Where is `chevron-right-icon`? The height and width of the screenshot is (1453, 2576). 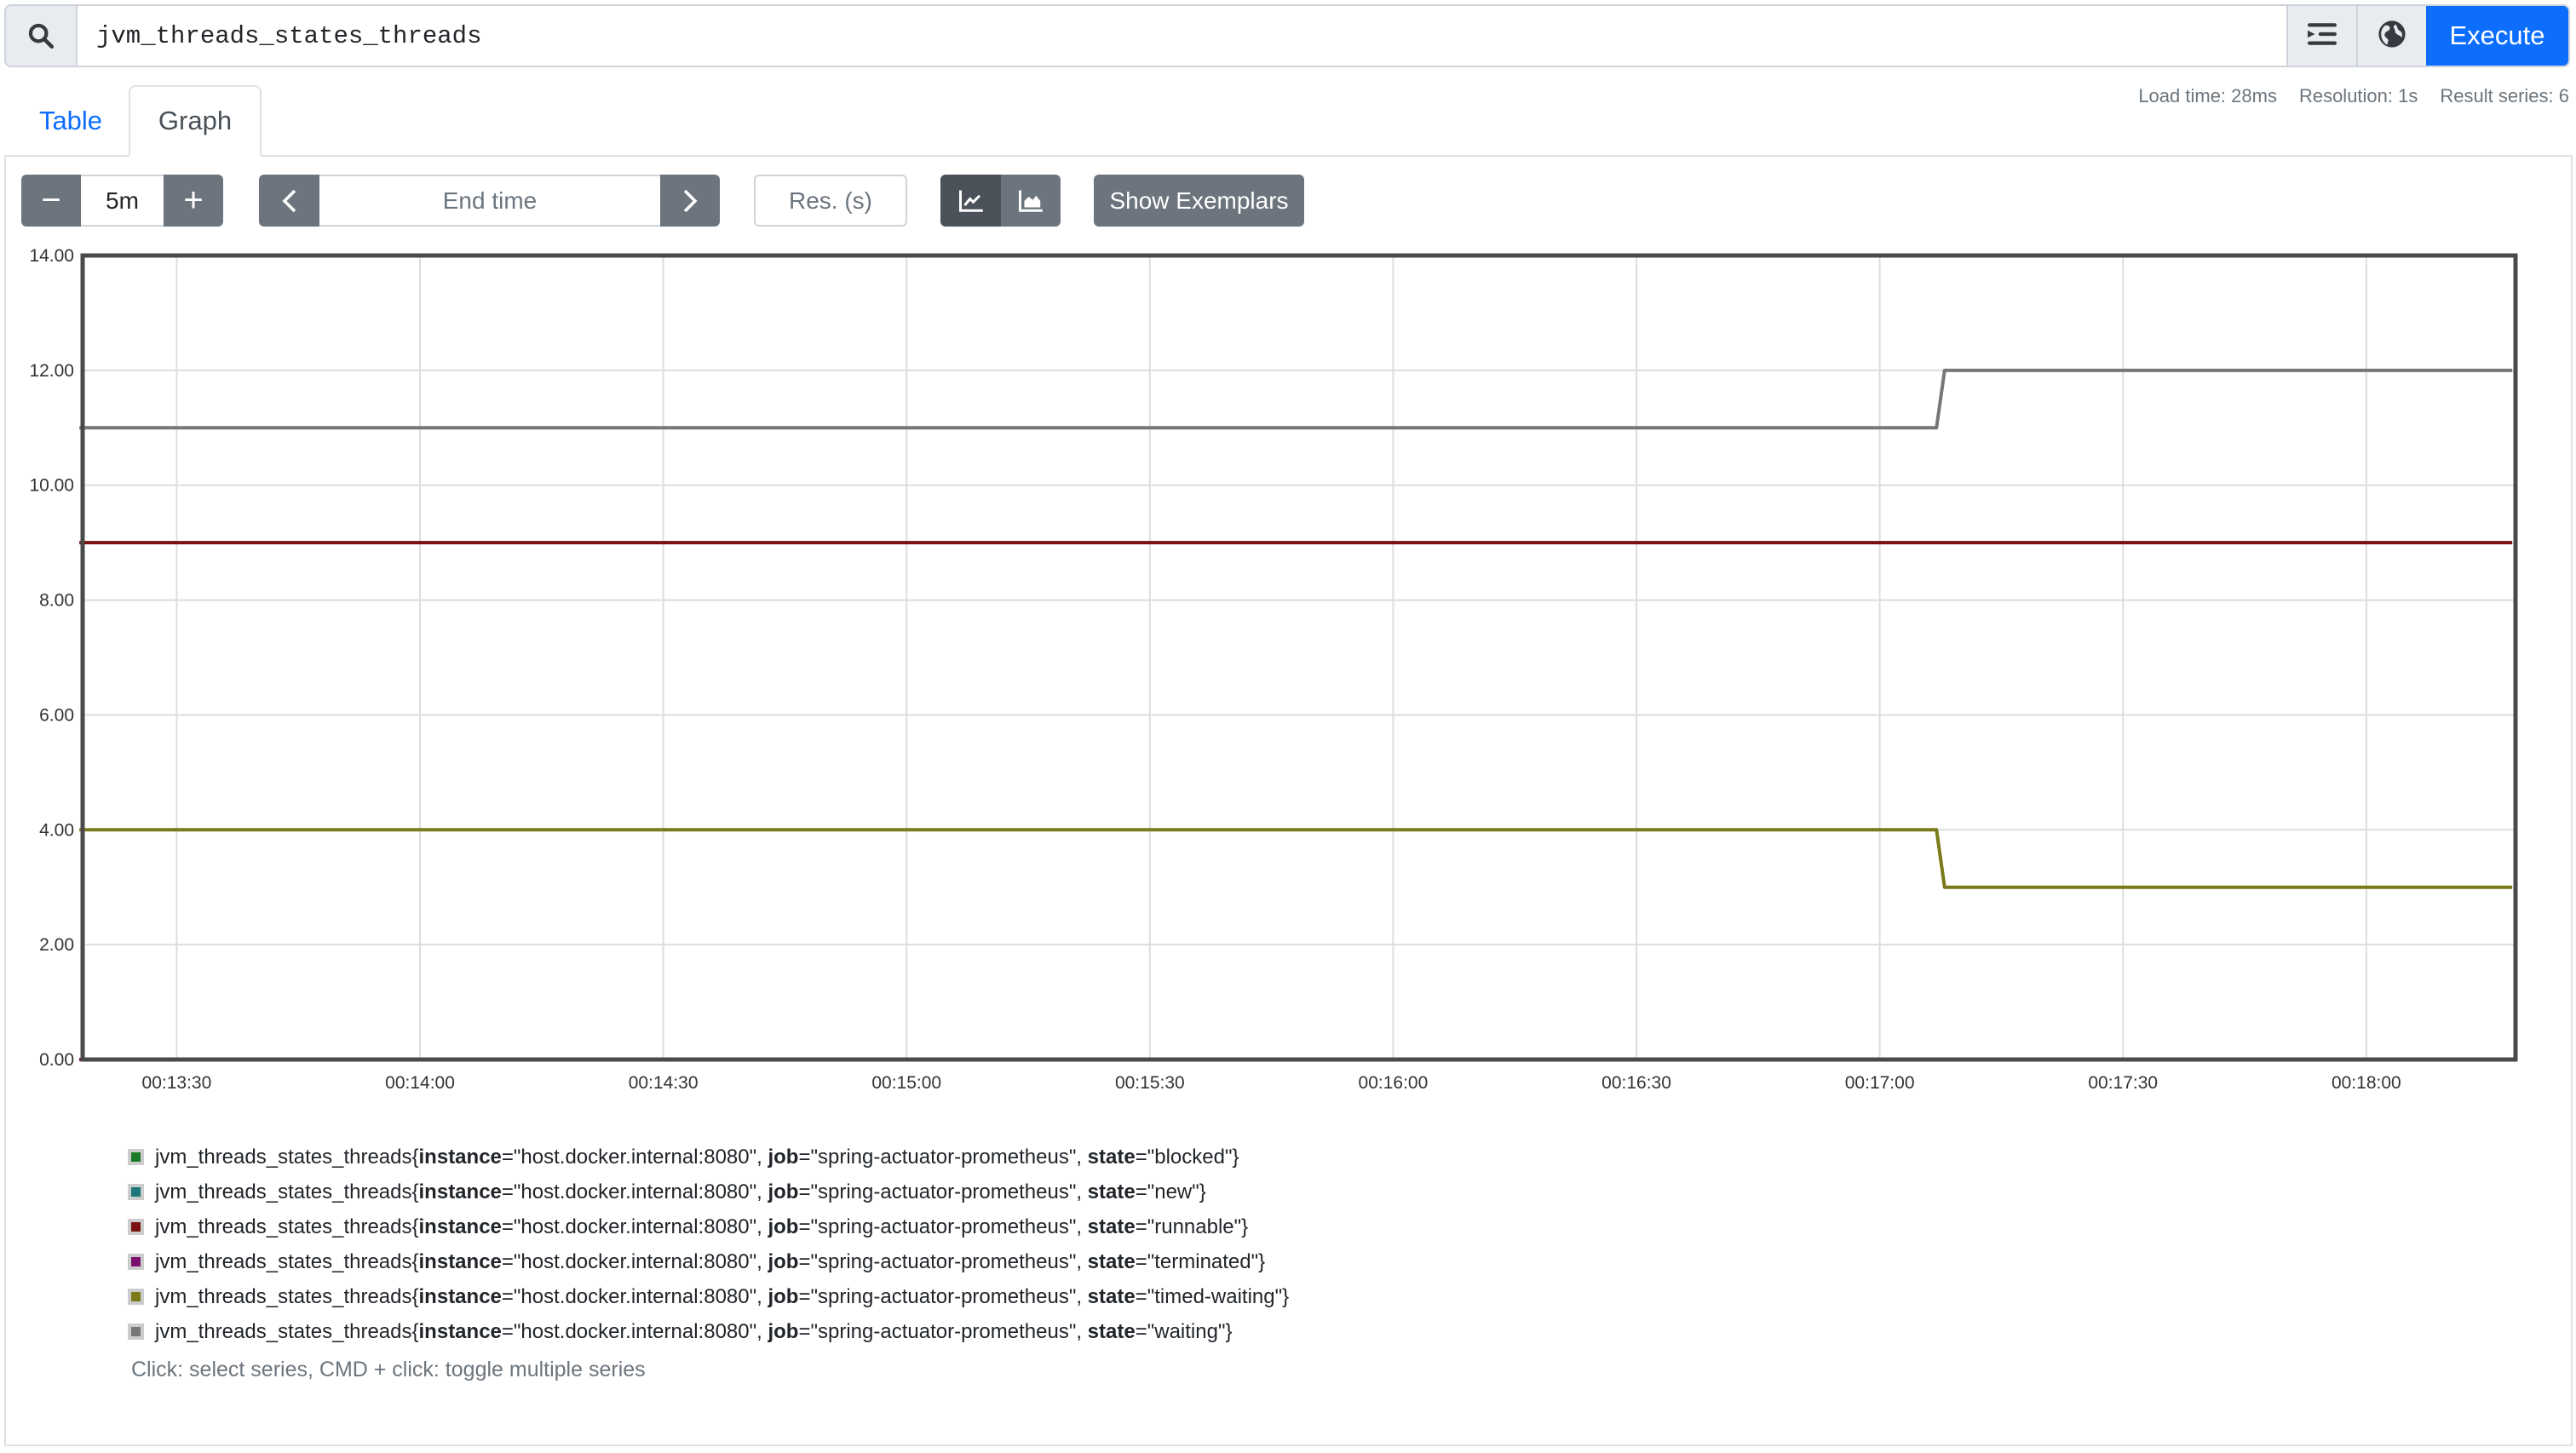 chevron-right-icon is located at coordinates (691, 200).